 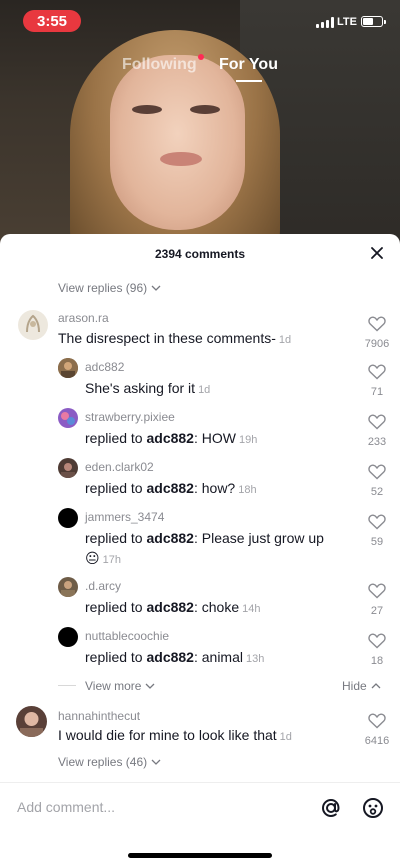 I want to click on comment-time: 14h, so click(x=251, y=609).